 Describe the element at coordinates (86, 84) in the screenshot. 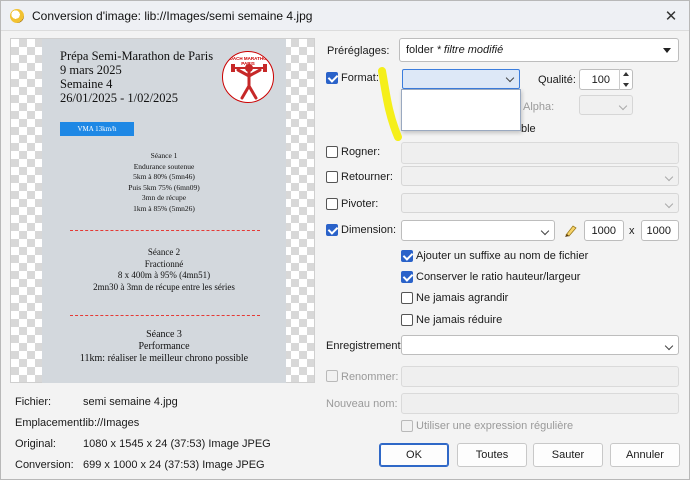

I see `poster-week: Semaine 4` at that location.